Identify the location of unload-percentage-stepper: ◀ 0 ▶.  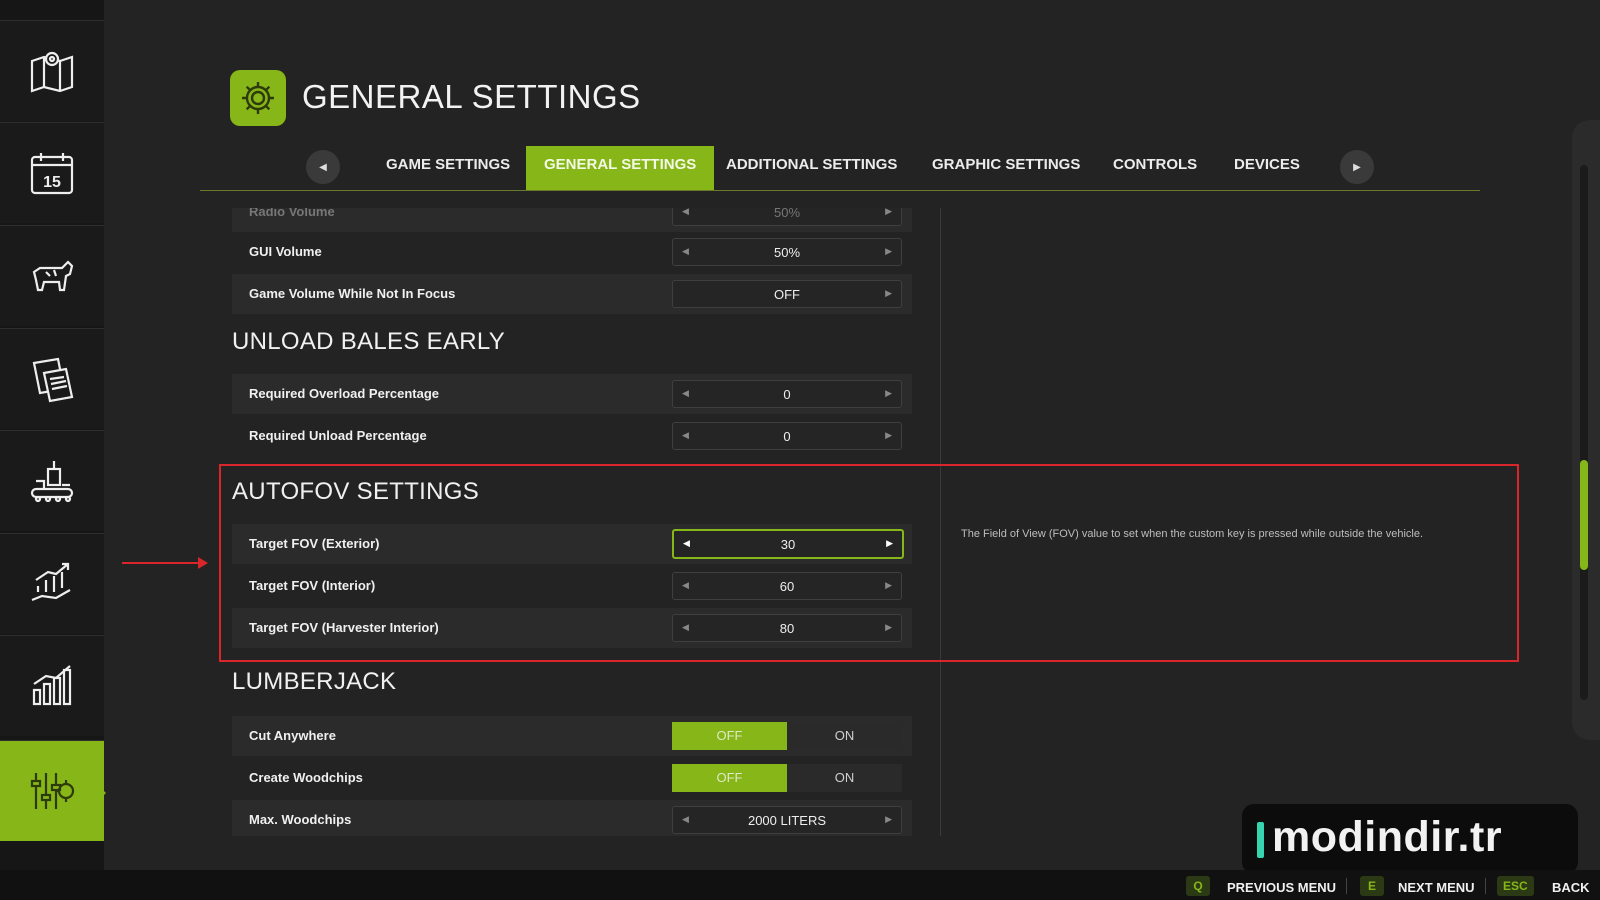
(787, 436).